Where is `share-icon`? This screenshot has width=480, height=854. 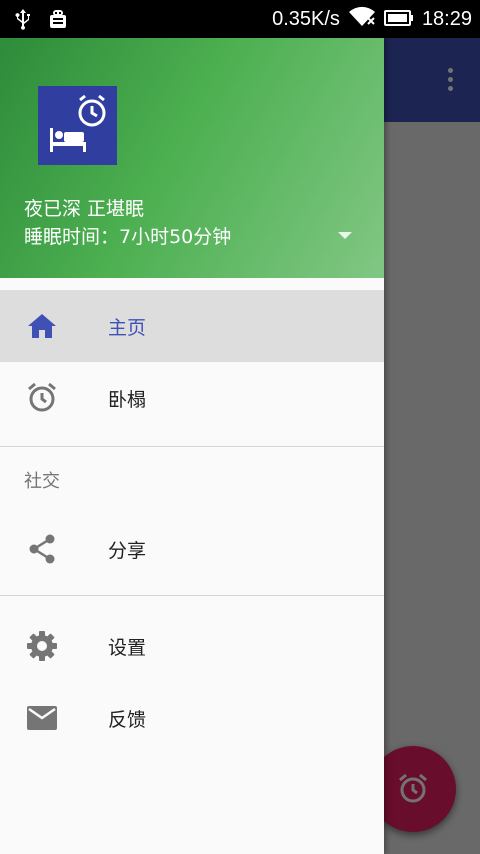
share-icon is located at coordinates (42, 549).